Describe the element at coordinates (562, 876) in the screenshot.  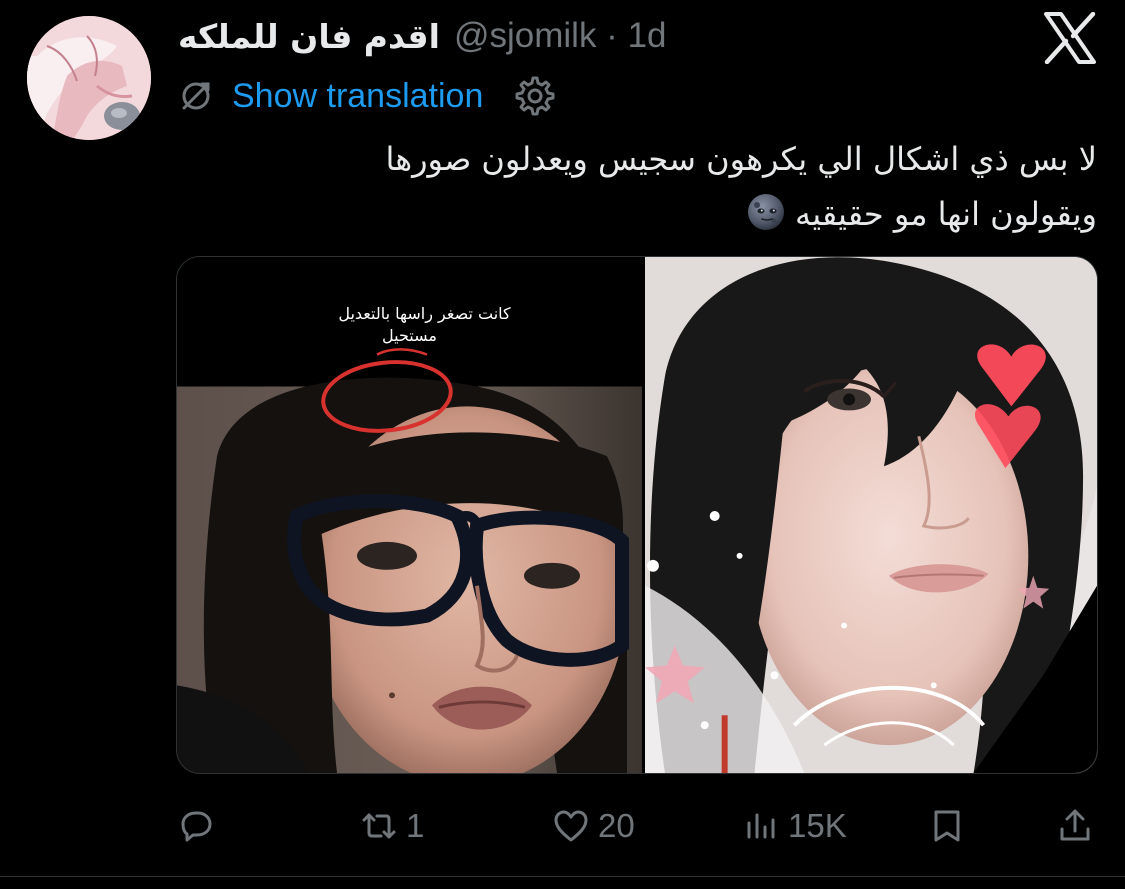
I see `bottom-divider` at that location.